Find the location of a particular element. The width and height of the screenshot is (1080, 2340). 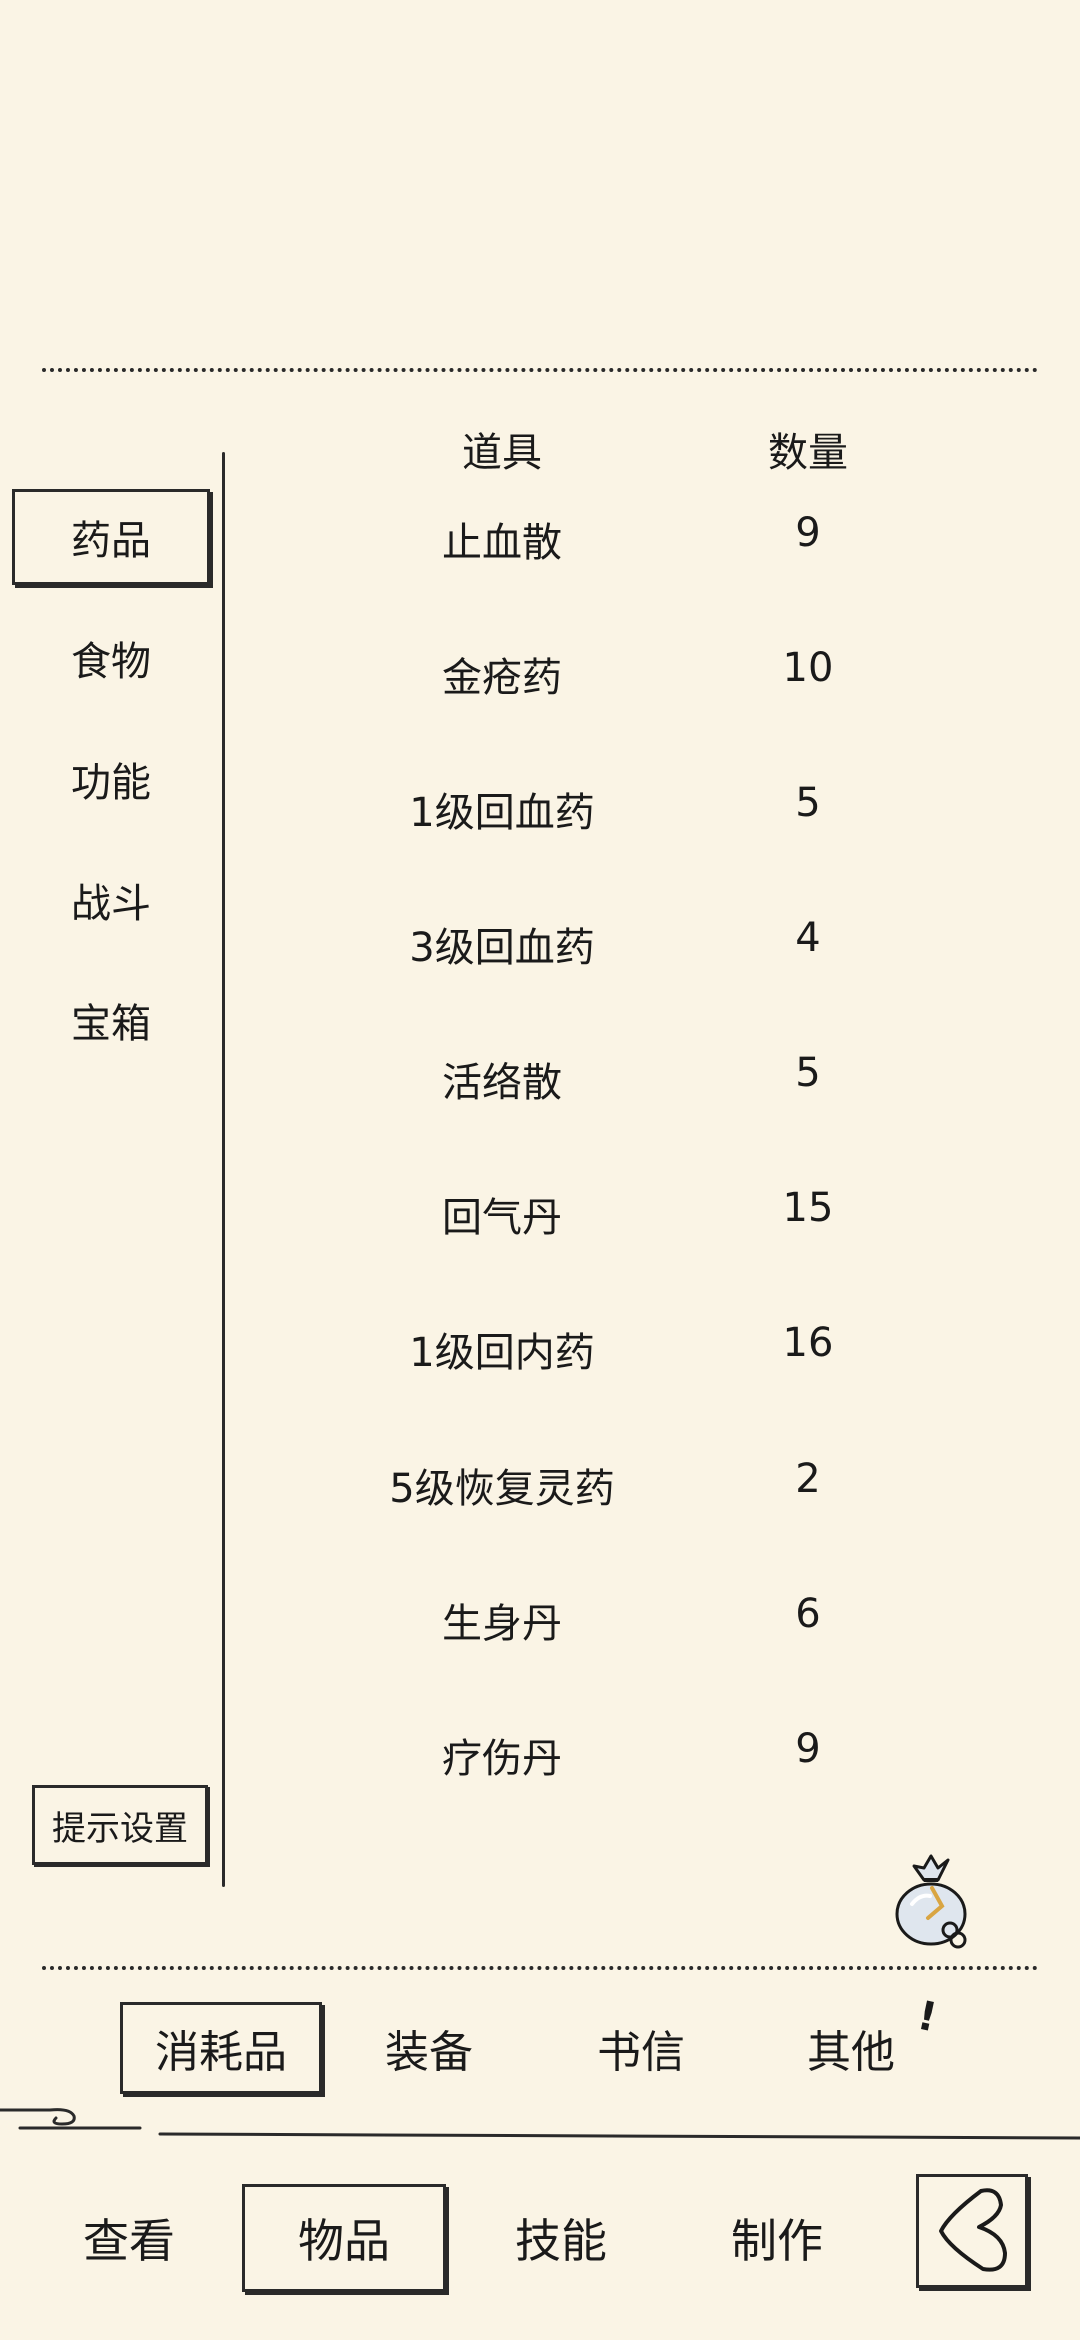

subtab-consumables: 消耗品 is located at coordinates (221, 2048).